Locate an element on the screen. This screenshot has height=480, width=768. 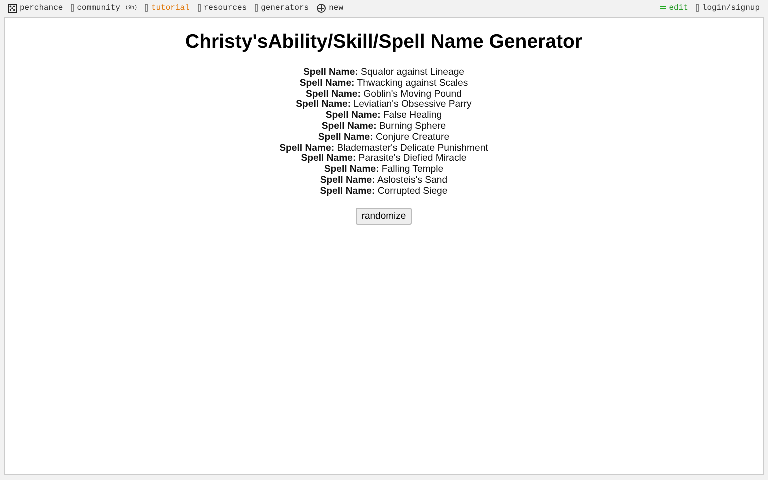
spell-name-line: Spell Name: Thwacking against Scales is located at coordinates (384, 84).